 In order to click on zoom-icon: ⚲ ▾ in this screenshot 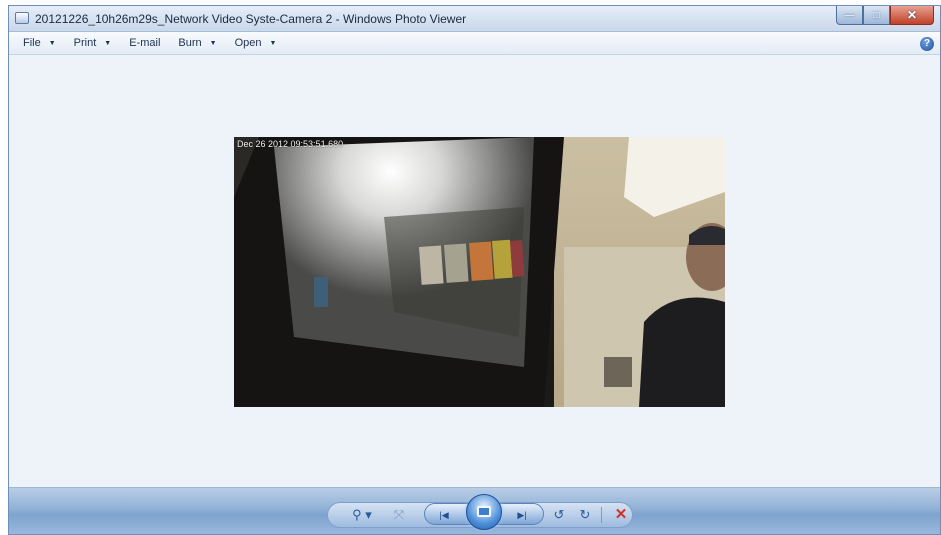, I will do `click(362, 515)`.